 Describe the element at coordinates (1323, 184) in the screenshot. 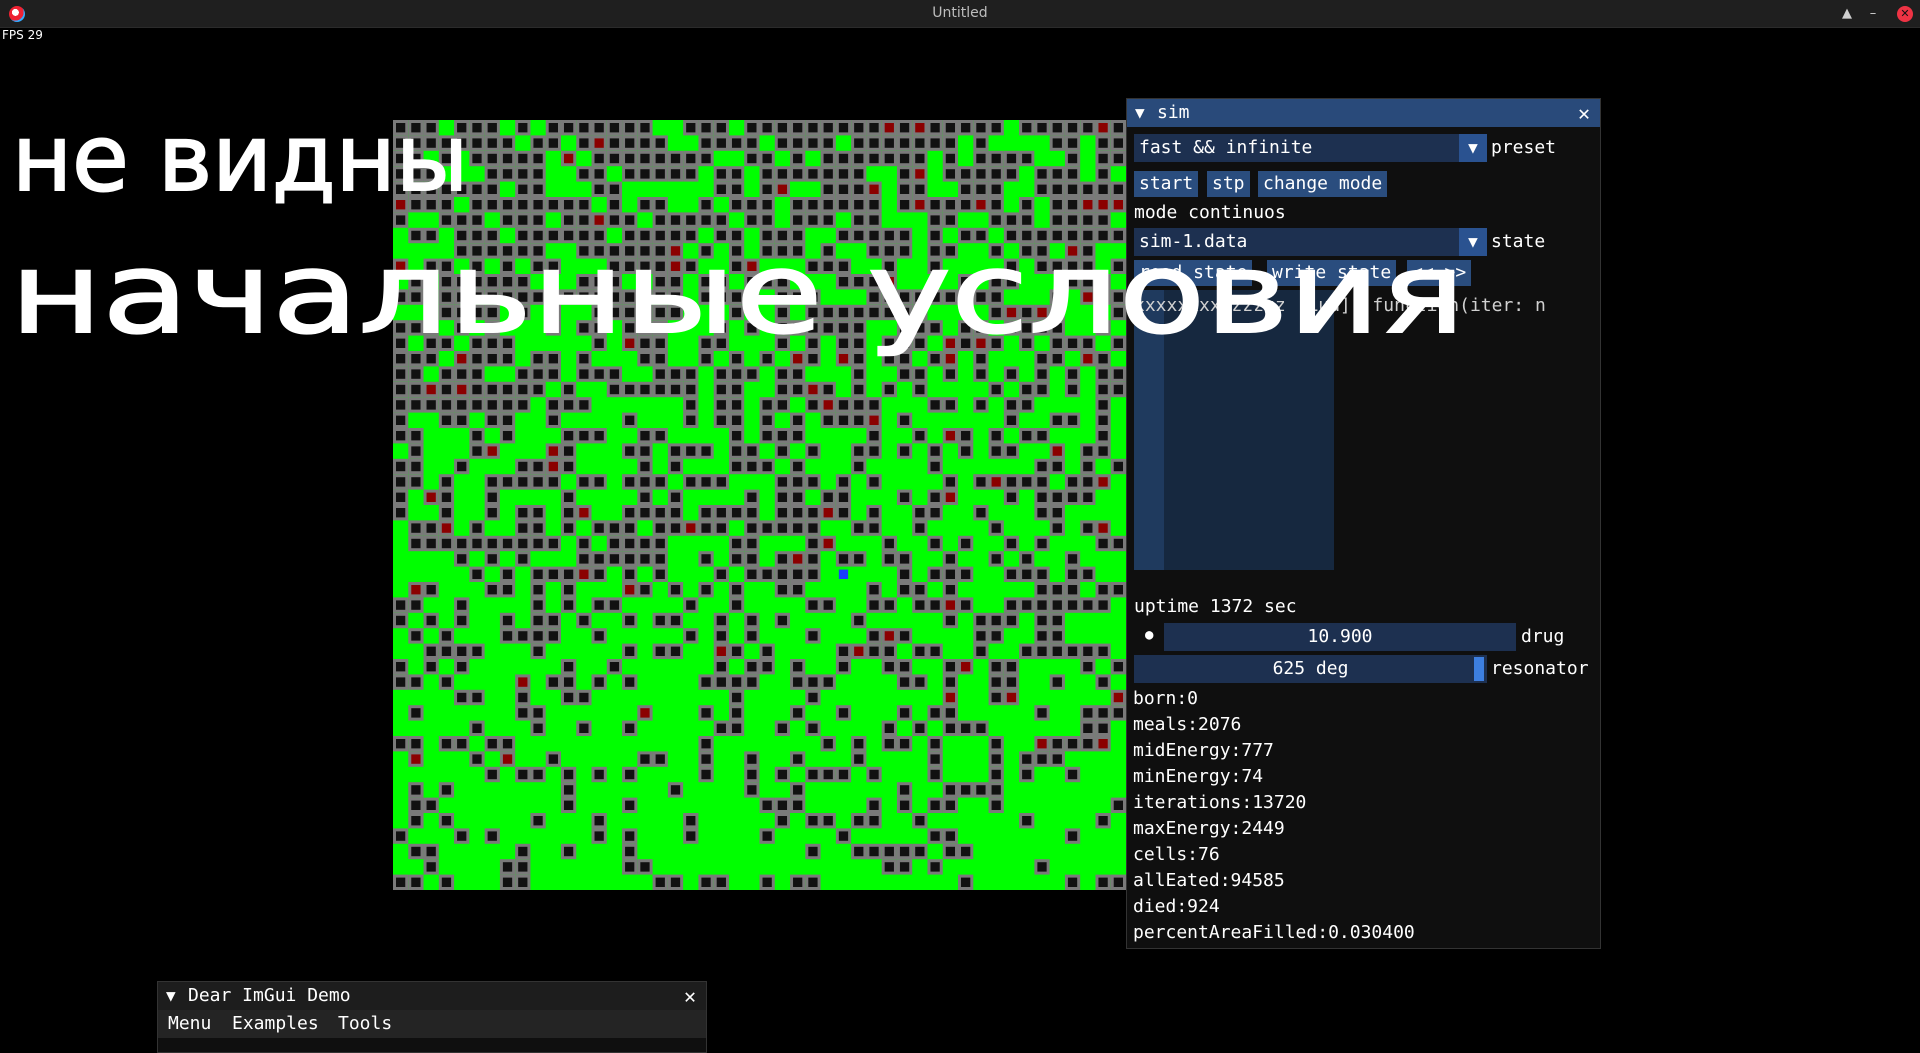

I see `change-mode-button: change mode` at that location.